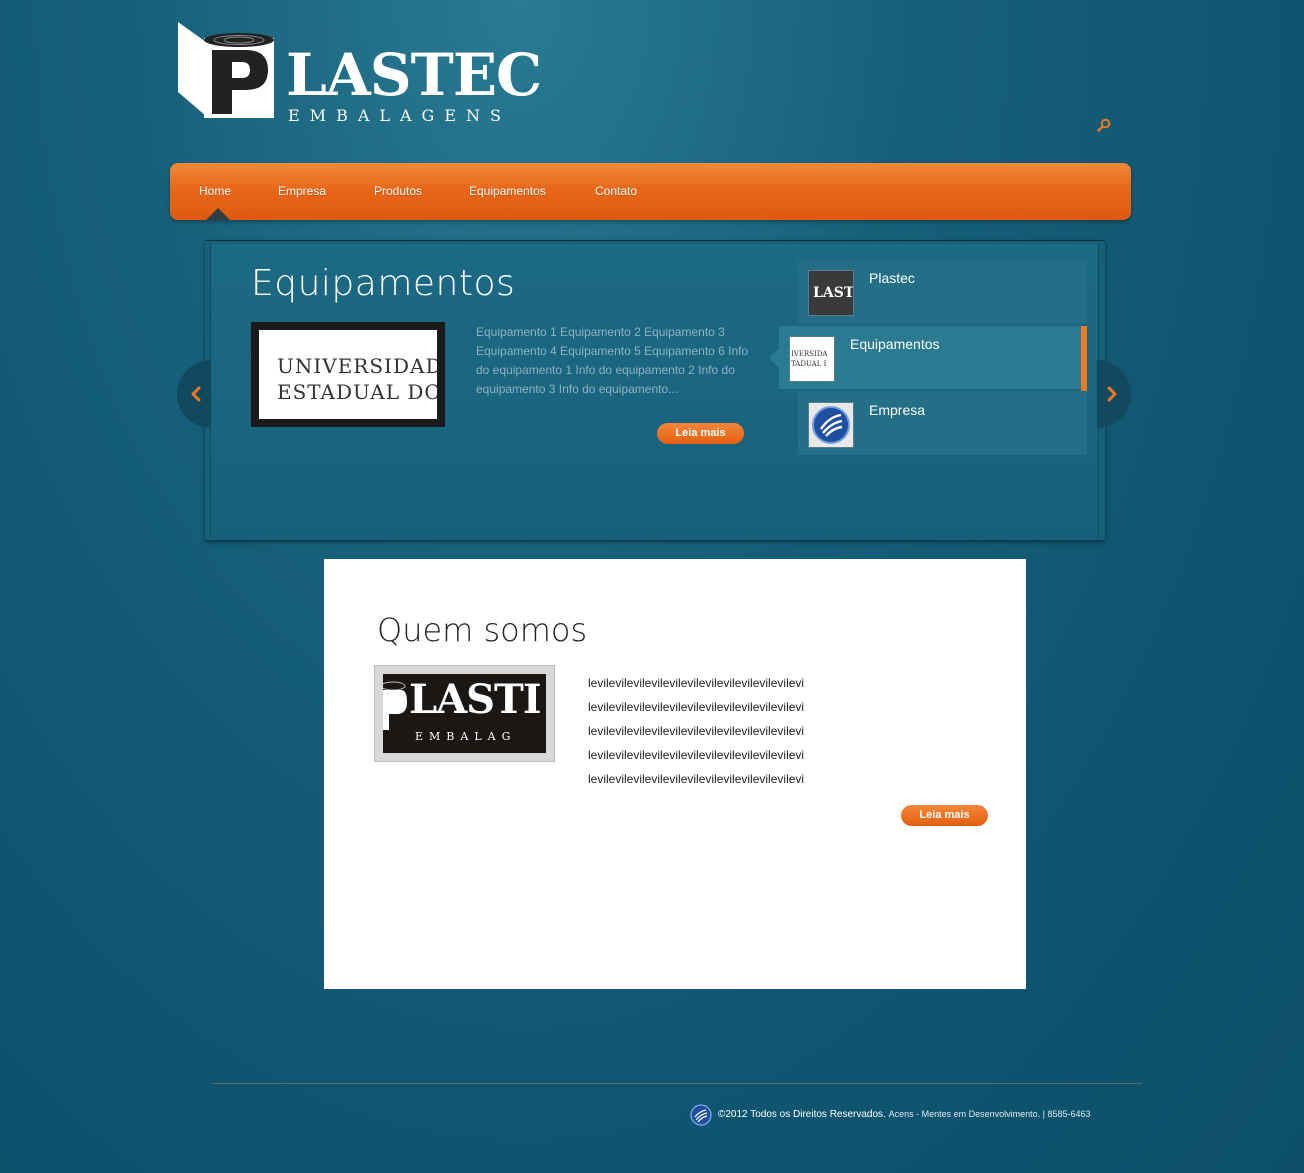 The width and height of the screenshot is (1304, 1173). Describe the element at coordinates (302, 191) in the screenshot. I see `nav-item-empresa: Empresa` at that location.